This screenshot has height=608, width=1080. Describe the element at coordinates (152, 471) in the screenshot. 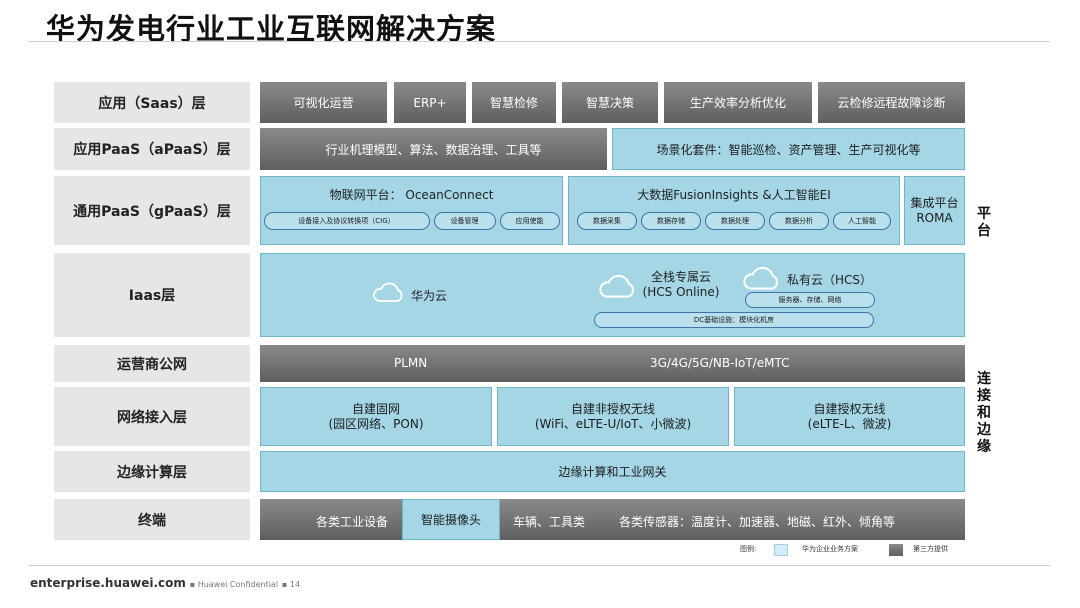

I see `layer-label-edge: 边缘计算层` at that location.